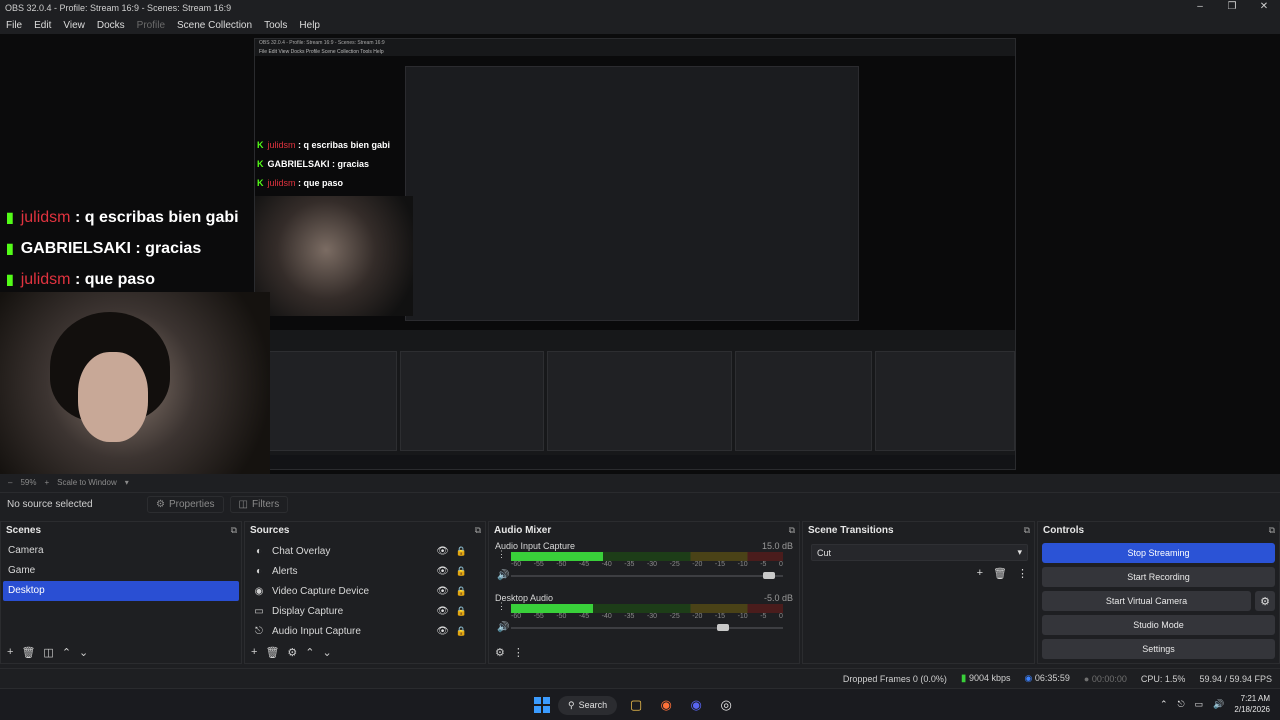  Describe the element at coordinates (666, 705) in the screenshot. I see `firefox-icon: ◉` at that location.